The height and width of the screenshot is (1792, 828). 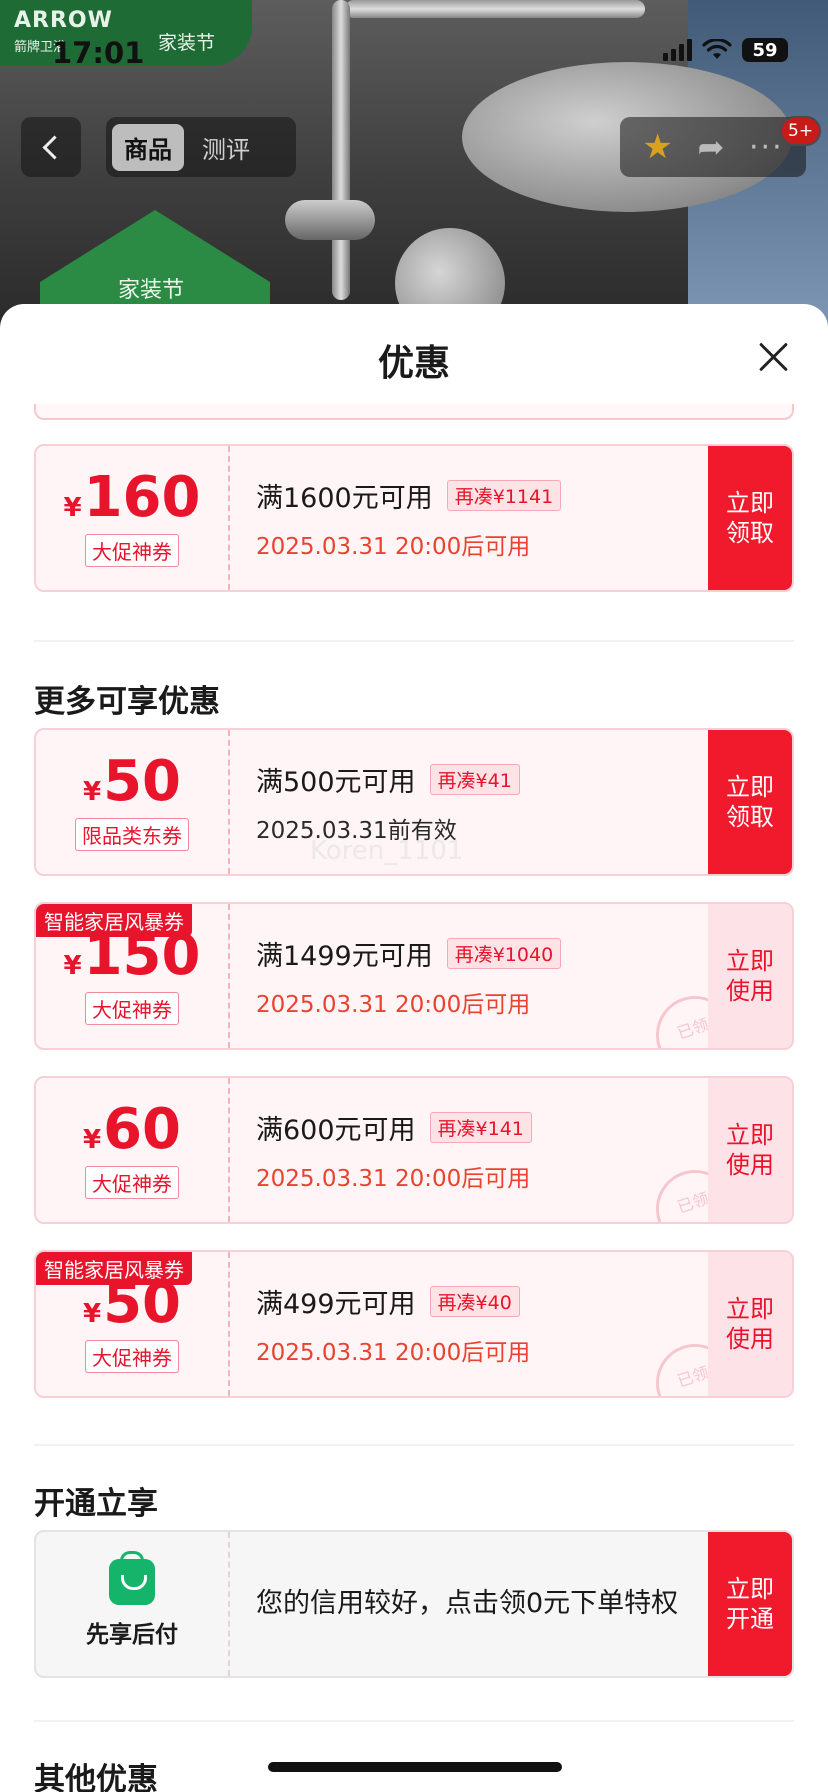 What do you see at coordinates (96, 1777) in the screenshot?
I see `section-title-other: 其他优惠` at bounding box center [96, 1777].